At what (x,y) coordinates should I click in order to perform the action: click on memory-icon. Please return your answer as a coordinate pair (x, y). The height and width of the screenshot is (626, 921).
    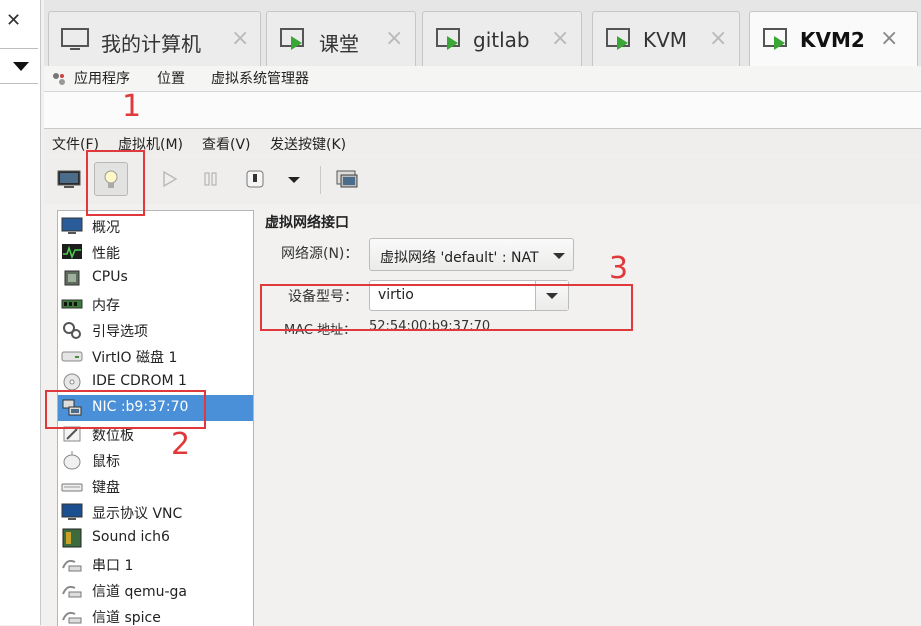
    Looking at the image, I should click on (72, 304).